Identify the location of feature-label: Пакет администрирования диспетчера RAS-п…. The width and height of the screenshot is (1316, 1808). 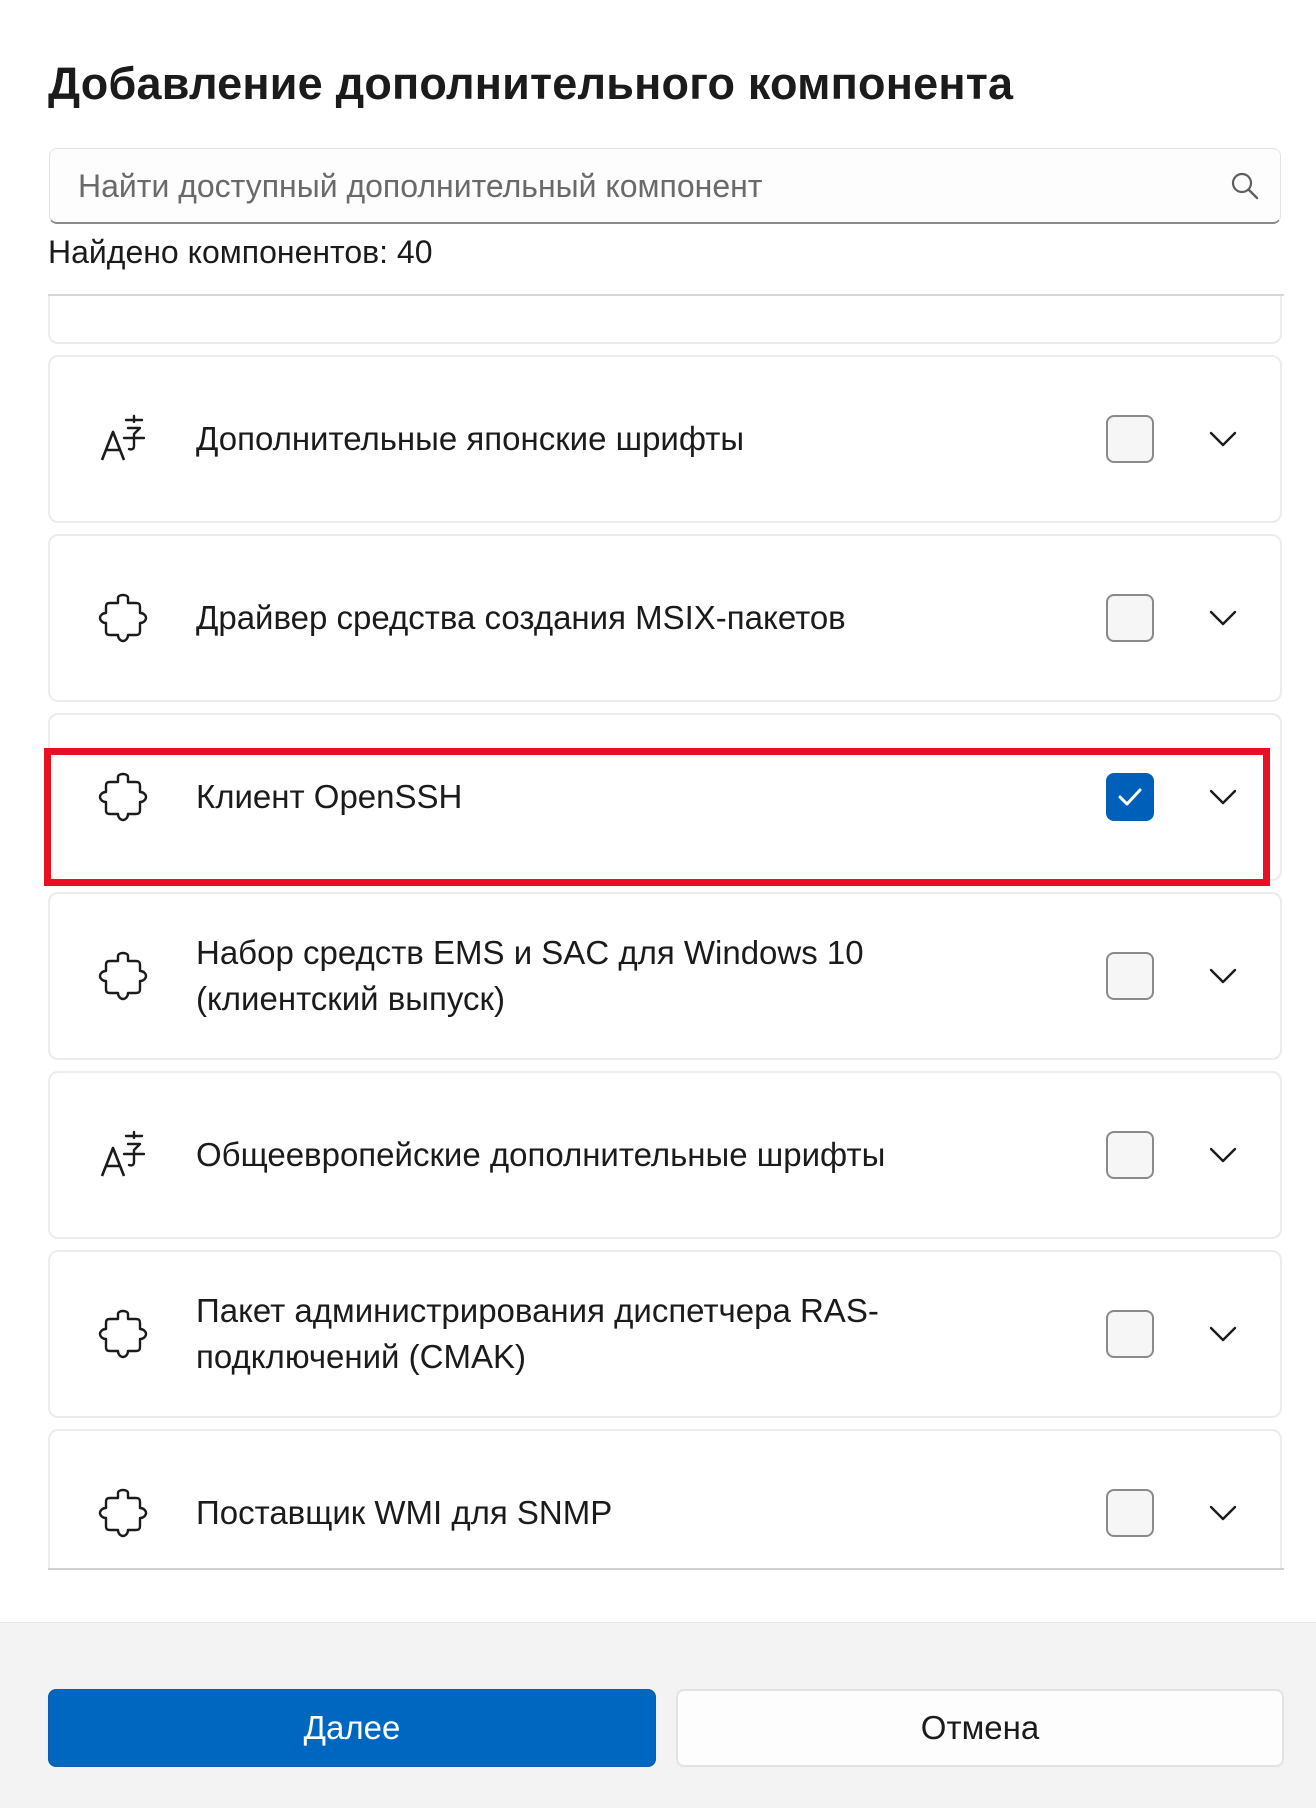
(537, 1333).